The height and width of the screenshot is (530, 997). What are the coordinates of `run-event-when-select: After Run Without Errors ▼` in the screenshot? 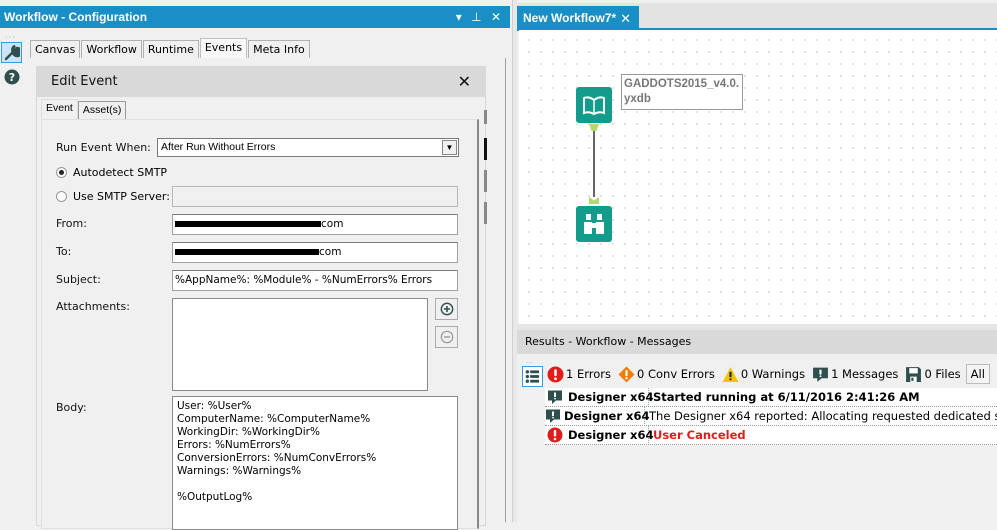 It's located at (308, 147).